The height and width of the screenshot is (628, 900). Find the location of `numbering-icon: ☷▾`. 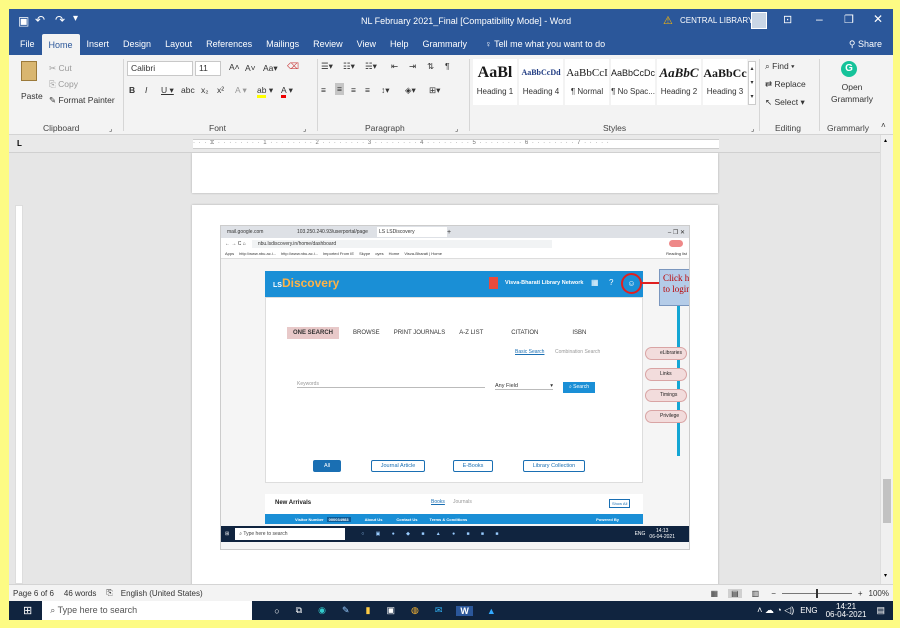

numbering-icon: ☷▾ is located at coordinates (349, 66).